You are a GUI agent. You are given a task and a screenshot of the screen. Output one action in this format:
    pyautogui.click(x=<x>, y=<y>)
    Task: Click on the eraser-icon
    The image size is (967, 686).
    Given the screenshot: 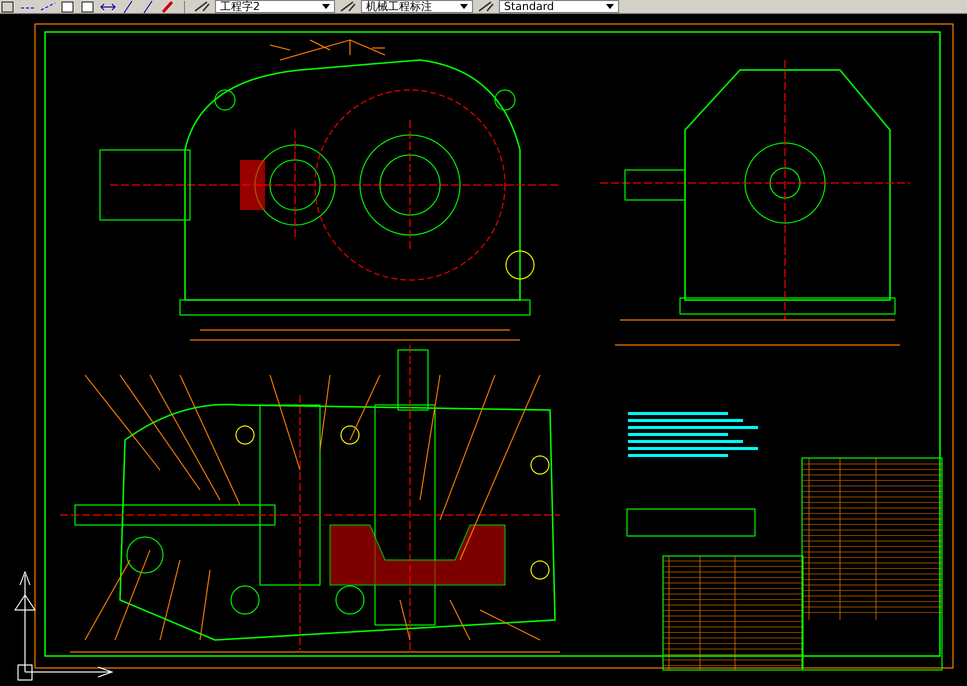 What is the action you would take?
    pyautogui.click(x=168, y=7)
    